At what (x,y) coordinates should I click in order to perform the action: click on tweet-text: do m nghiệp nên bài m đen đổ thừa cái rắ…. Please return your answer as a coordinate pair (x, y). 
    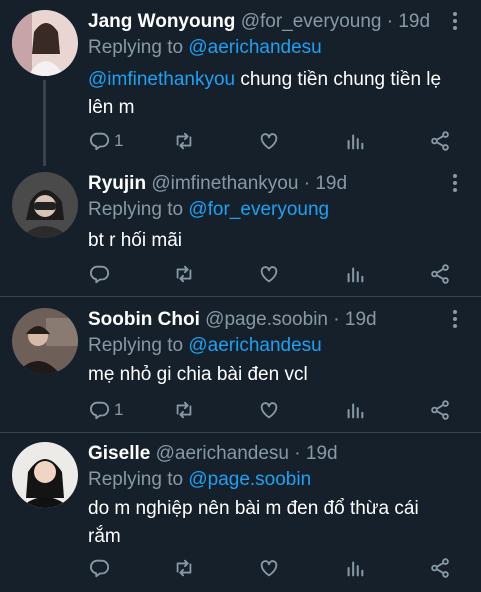
    Looking at the image, I should click on (253, 522).